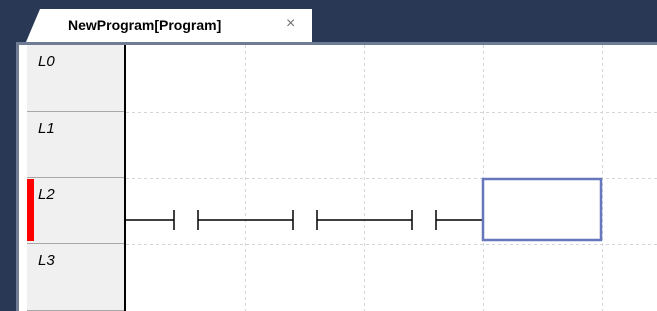 Image resolution: width=657 pixels, height=311 pixels. I want to click on line-gutter: L0 L1 L2 L3, so click(75, 178).